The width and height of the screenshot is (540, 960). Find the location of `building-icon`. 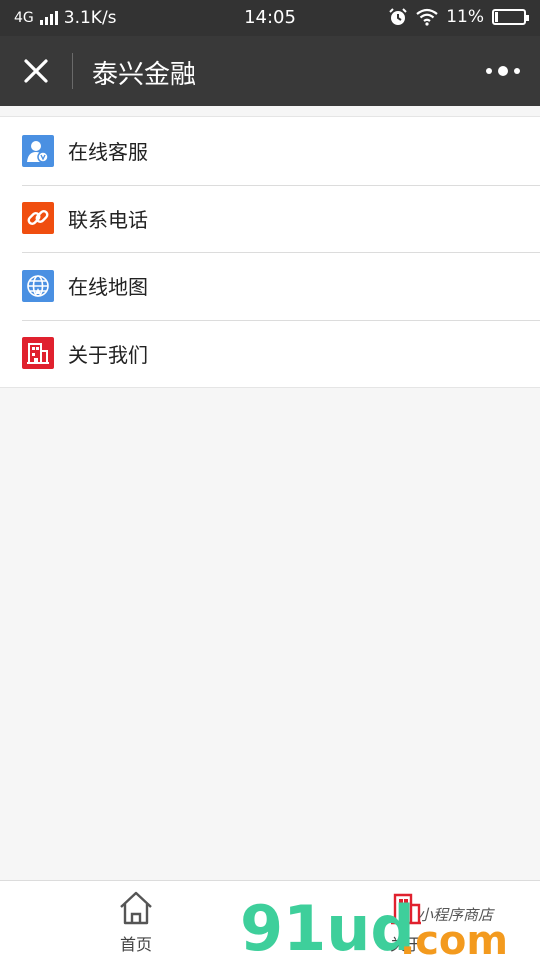

building-icon is located at coordinates (38, 353).